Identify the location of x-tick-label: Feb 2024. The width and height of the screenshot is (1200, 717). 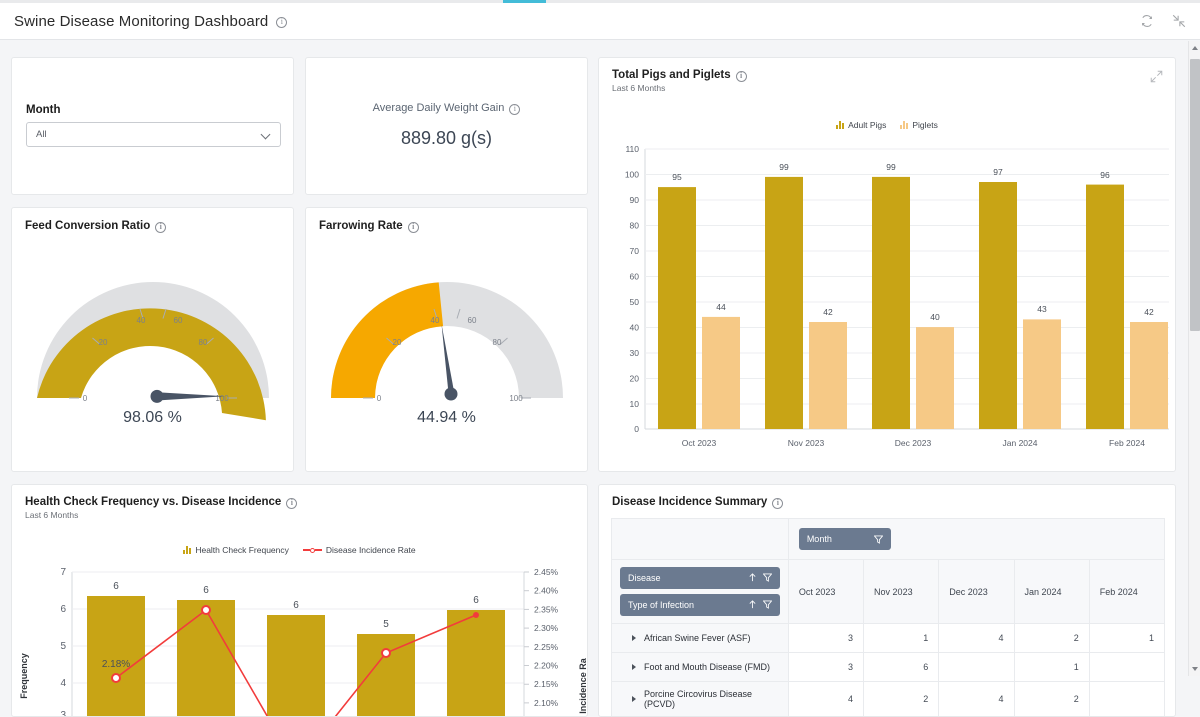
(1127, 443).